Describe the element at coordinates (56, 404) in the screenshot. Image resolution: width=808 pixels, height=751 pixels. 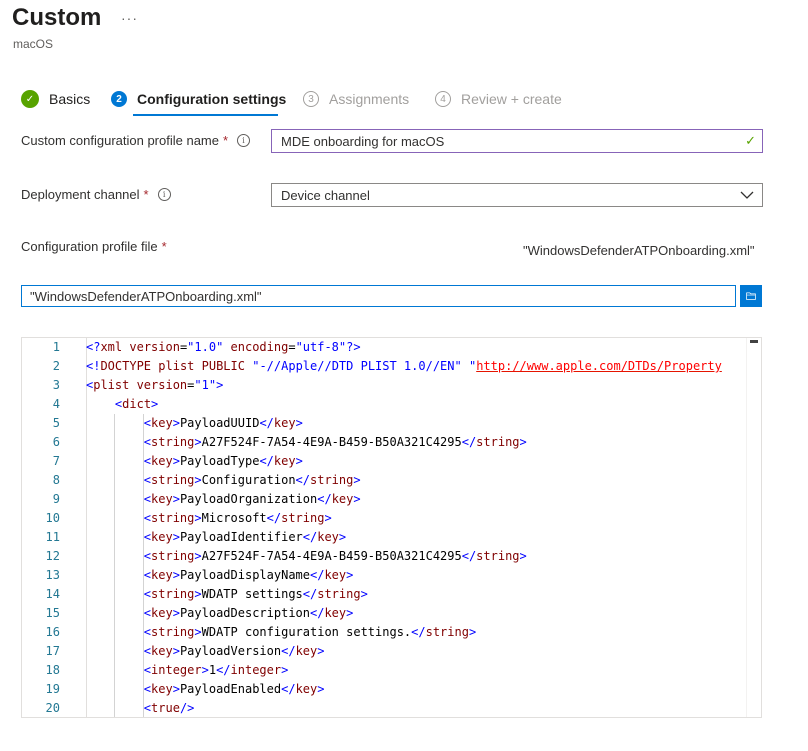
I see `line-number: 4` at that location.